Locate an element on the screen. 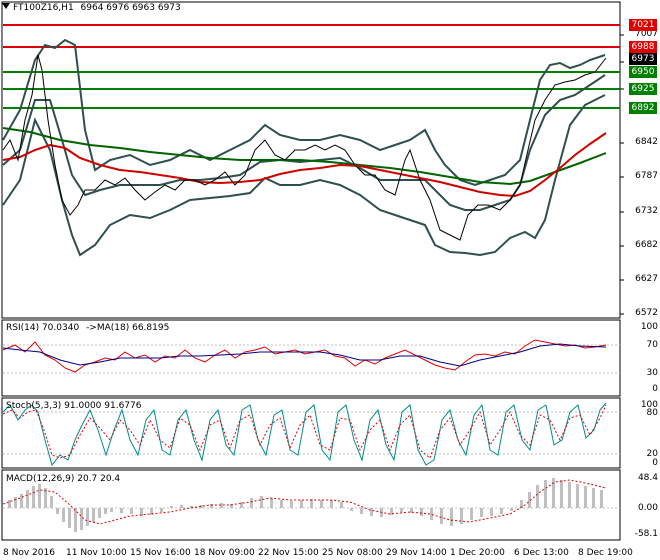  stoch-axis-0: 0 is located at coordinates (655, 463).